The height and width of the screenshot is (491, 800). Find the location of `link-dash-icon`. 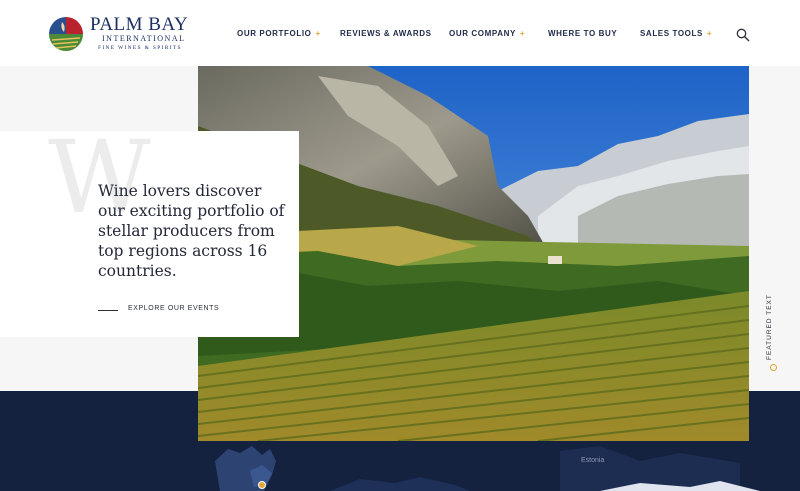

link-dash-icon is located at coordinates (108, 310).